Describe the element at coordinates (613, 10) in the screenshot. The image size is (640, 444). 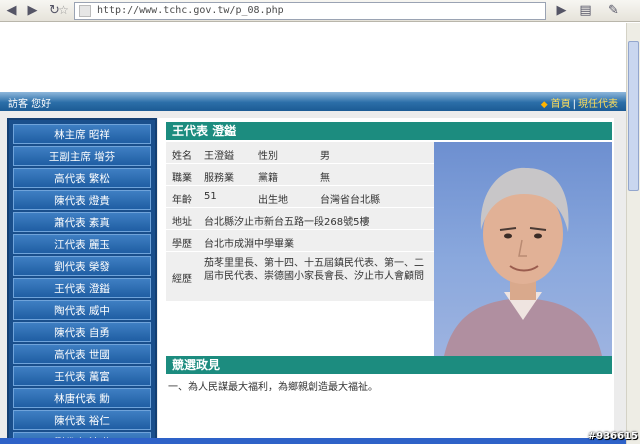
I see `tools-wrench-icon: ✎` at that location.